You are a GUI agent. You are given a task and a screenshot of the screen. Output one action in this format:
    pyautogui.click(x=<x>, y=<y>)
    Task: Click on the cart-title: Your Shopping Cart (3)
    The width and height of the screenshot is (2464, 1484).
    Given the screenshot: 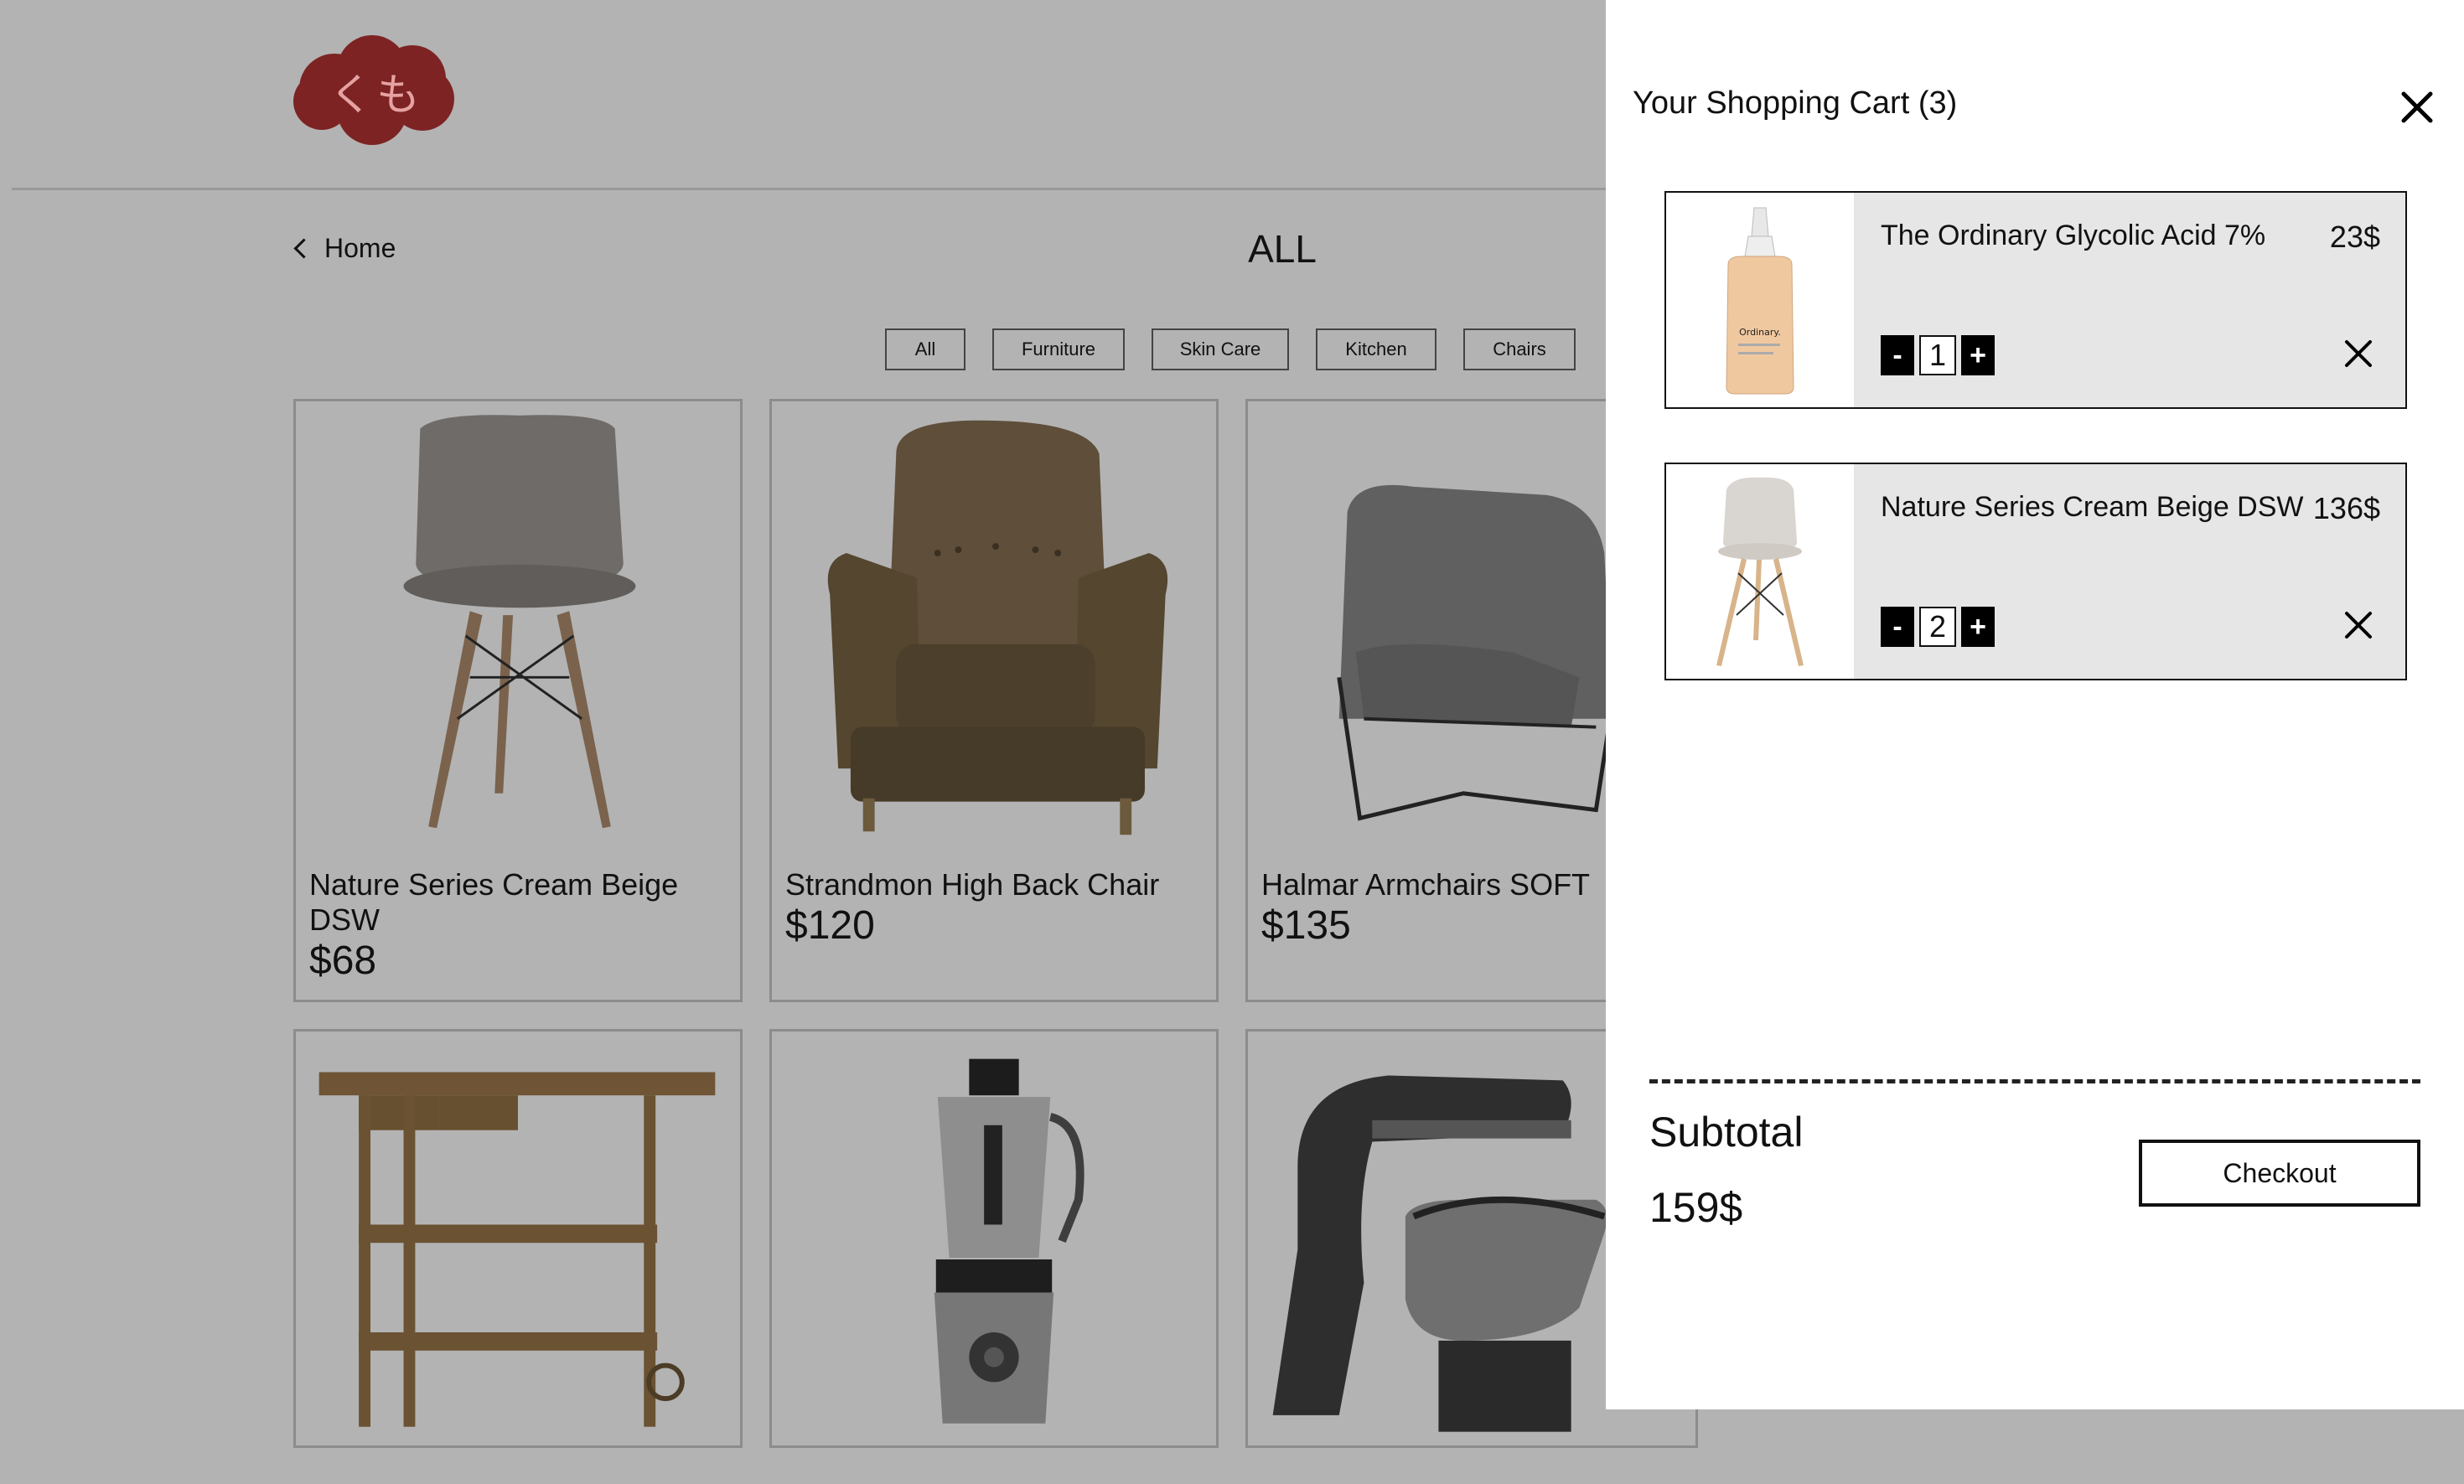 What is the action you would take?
    pyautogui.click(x=1795, y=103)
    